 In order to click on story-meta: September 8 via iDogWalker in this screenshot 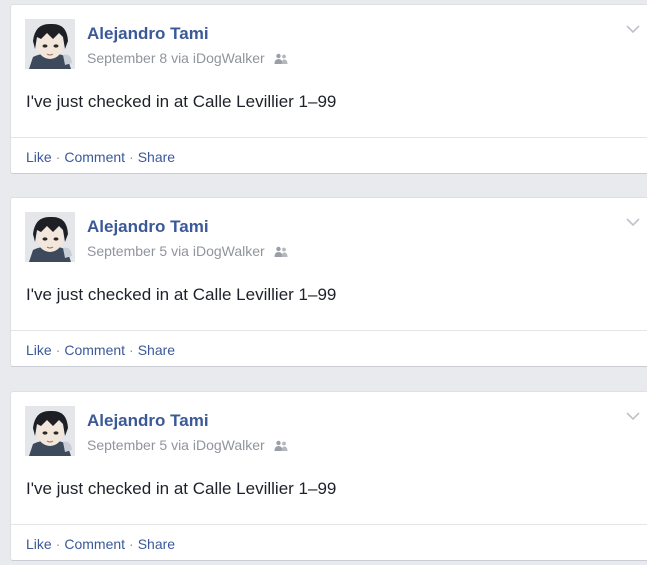, I will do `click(187, 58)`.